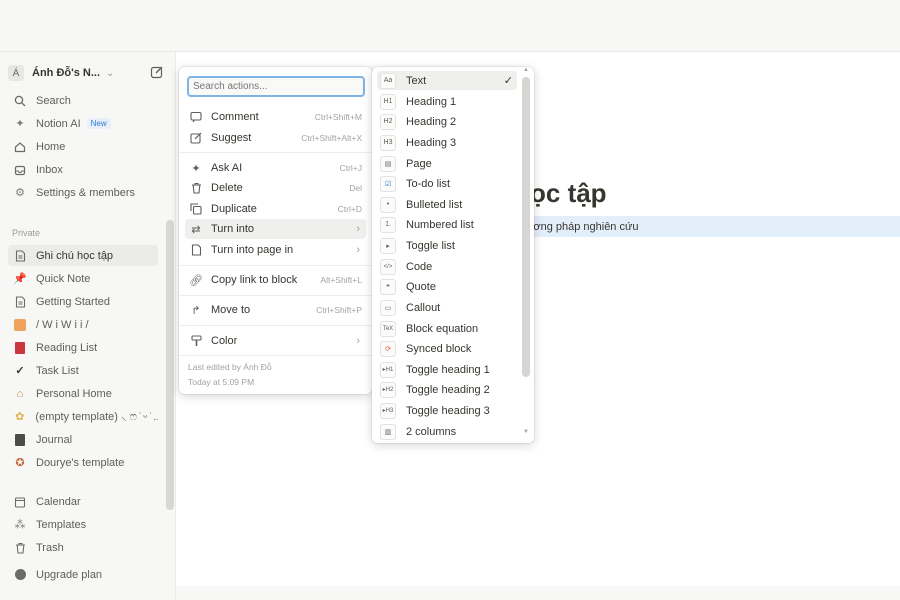  Describe the element at coordinates (83, 146) in the screenshot. I see `sidebar-item-home: Home` at that location.